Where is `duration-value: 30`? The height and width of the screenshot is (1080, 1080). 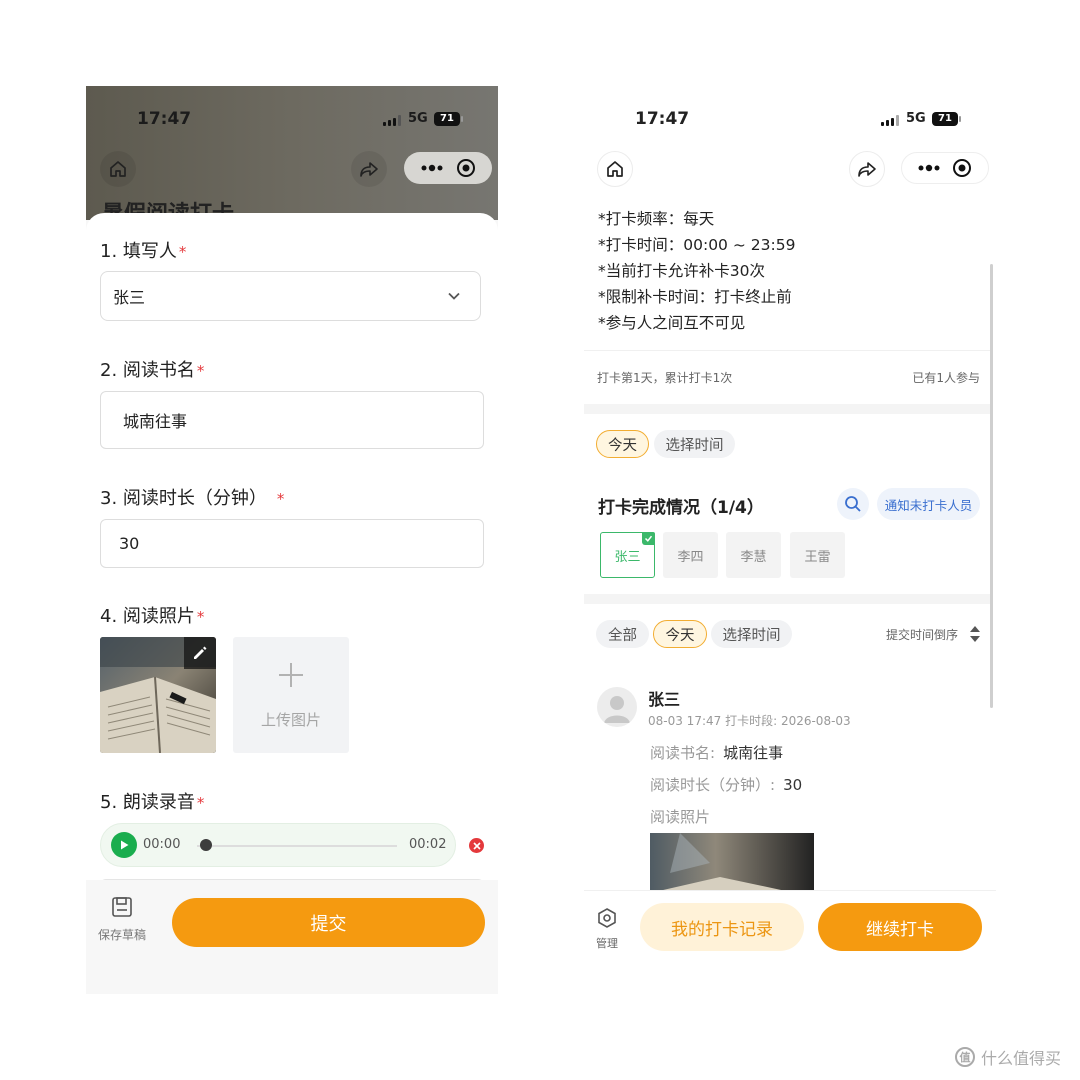 duration-value: 30 is located at coordinates (129, 543).